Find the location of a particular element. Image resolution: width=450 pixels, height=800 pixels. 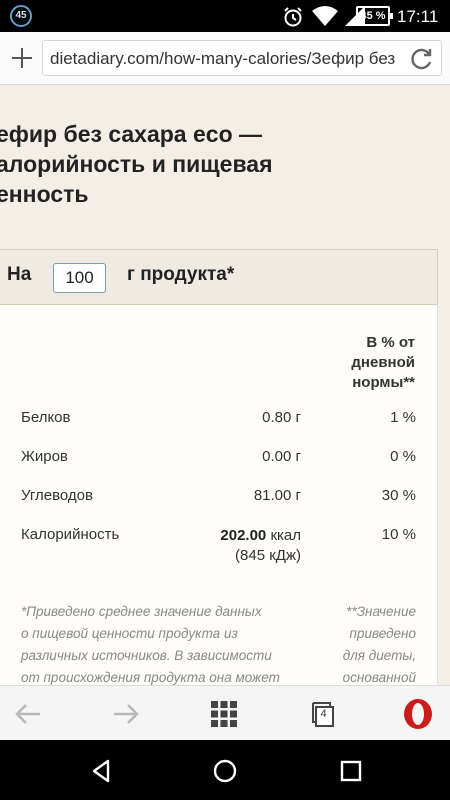

plus-icon is located at coordinates (22, 58).